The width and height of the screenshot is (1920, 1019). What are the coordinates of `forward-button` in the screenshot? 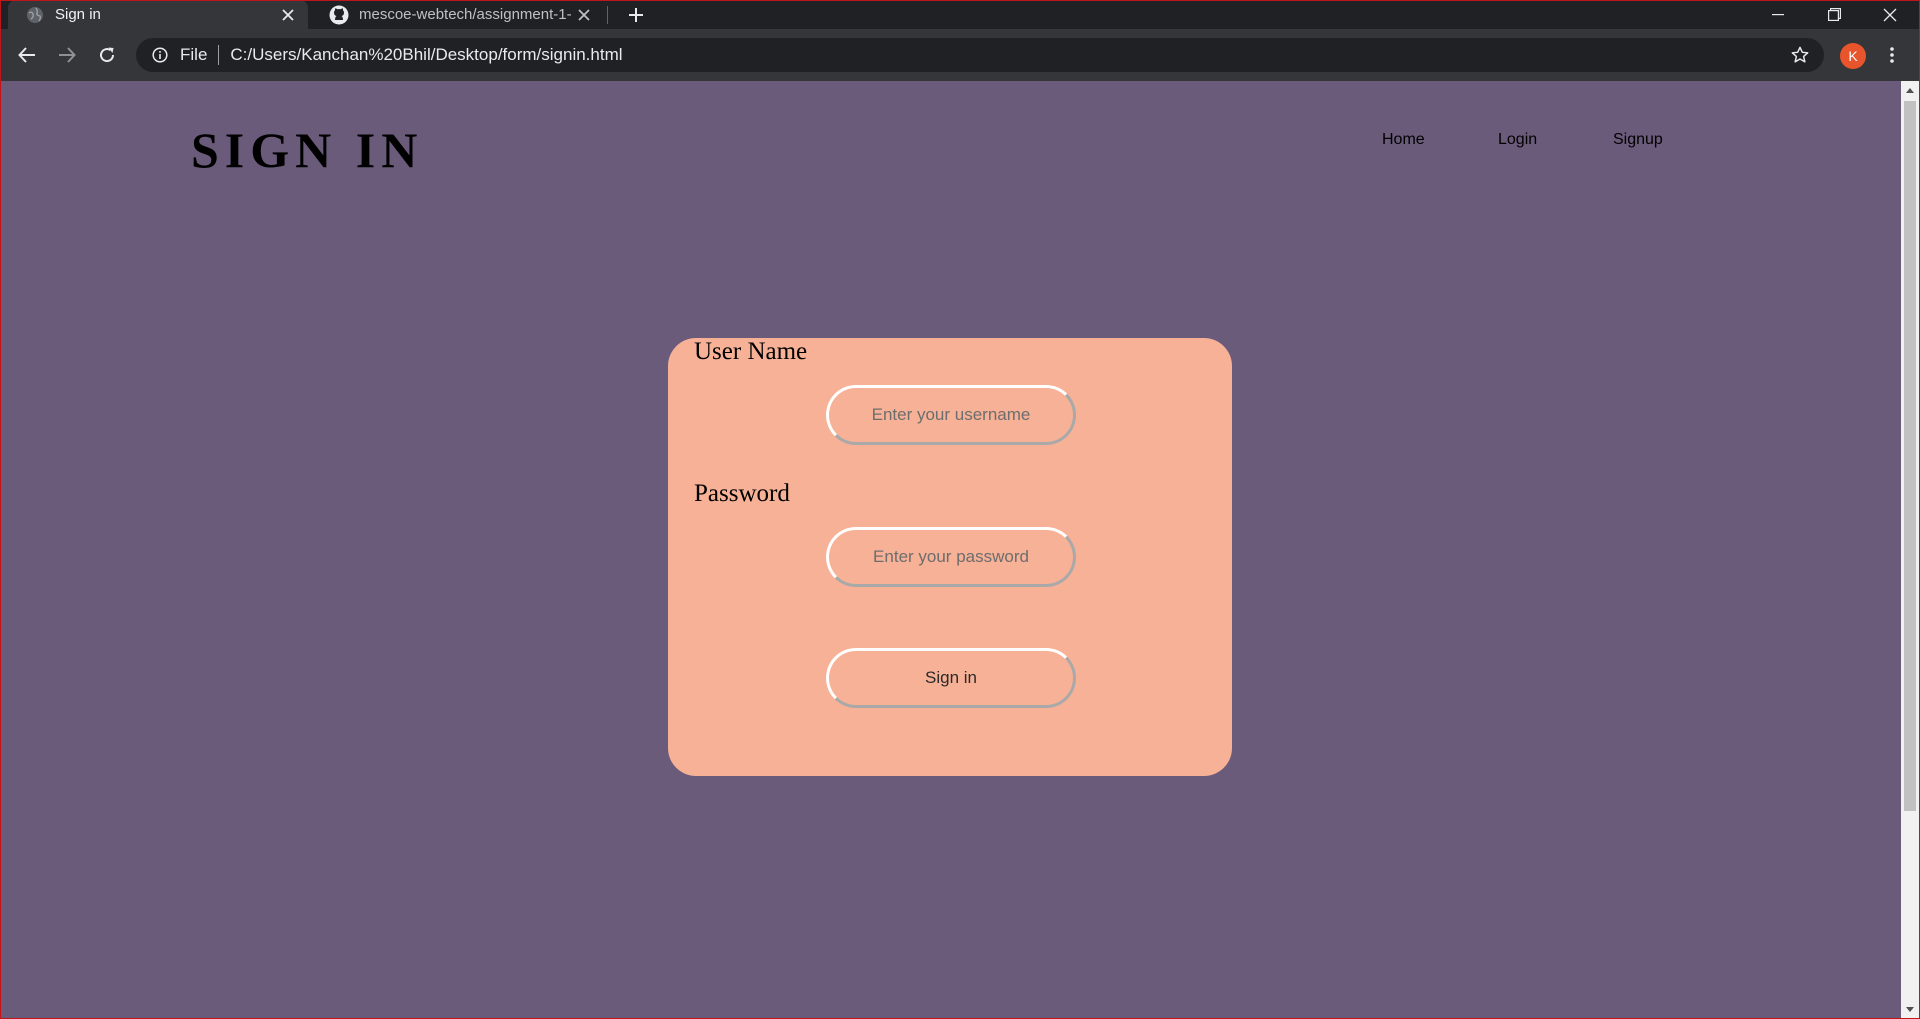 It's located at (67, 55).